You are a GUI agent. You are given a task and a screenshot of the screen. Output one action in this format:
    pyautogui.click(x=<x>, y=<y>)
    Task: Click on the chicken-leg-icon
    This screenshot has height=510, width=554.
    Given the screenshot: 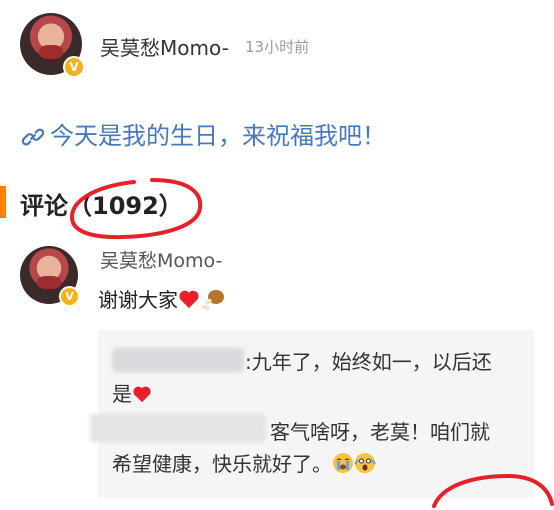 What is the action you would take?
    pyautogui.click(x=213, y=301)
    